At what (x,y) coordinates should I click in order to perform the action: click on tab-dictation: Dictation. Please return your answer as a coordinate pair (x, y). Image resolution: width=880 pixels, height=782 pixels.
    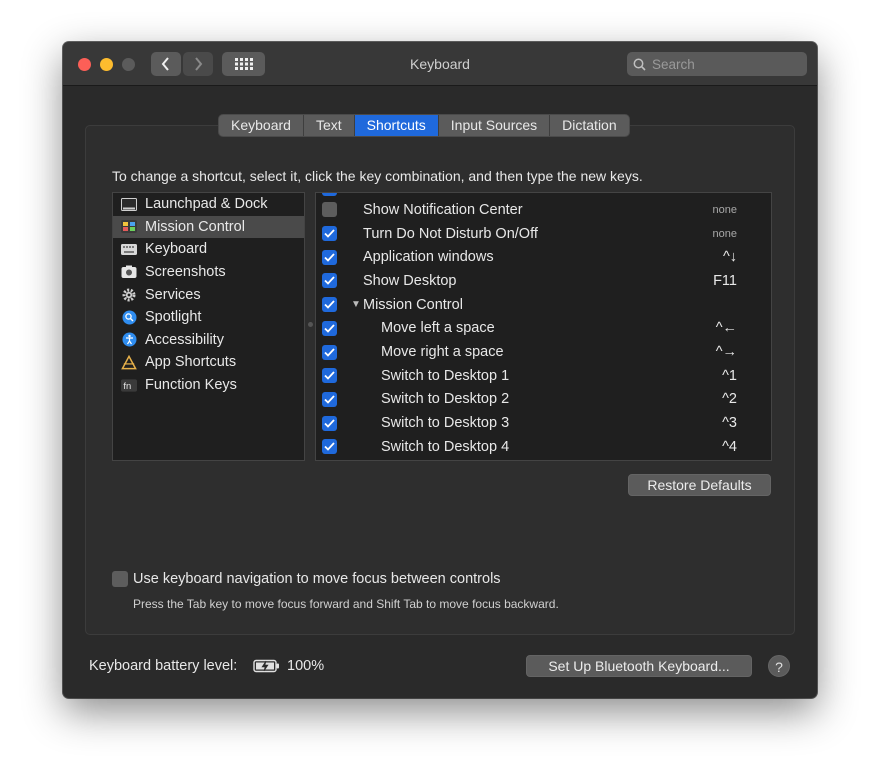
    Looking at the image, I should click on (589, 125).